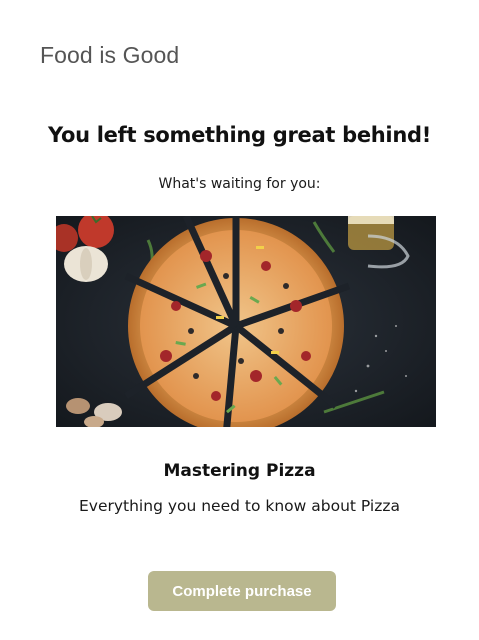  What do you see at coordinates (239, 135) in the screenshot?
I see `headline: You left something great behind!` at bounding box center [239, 135].